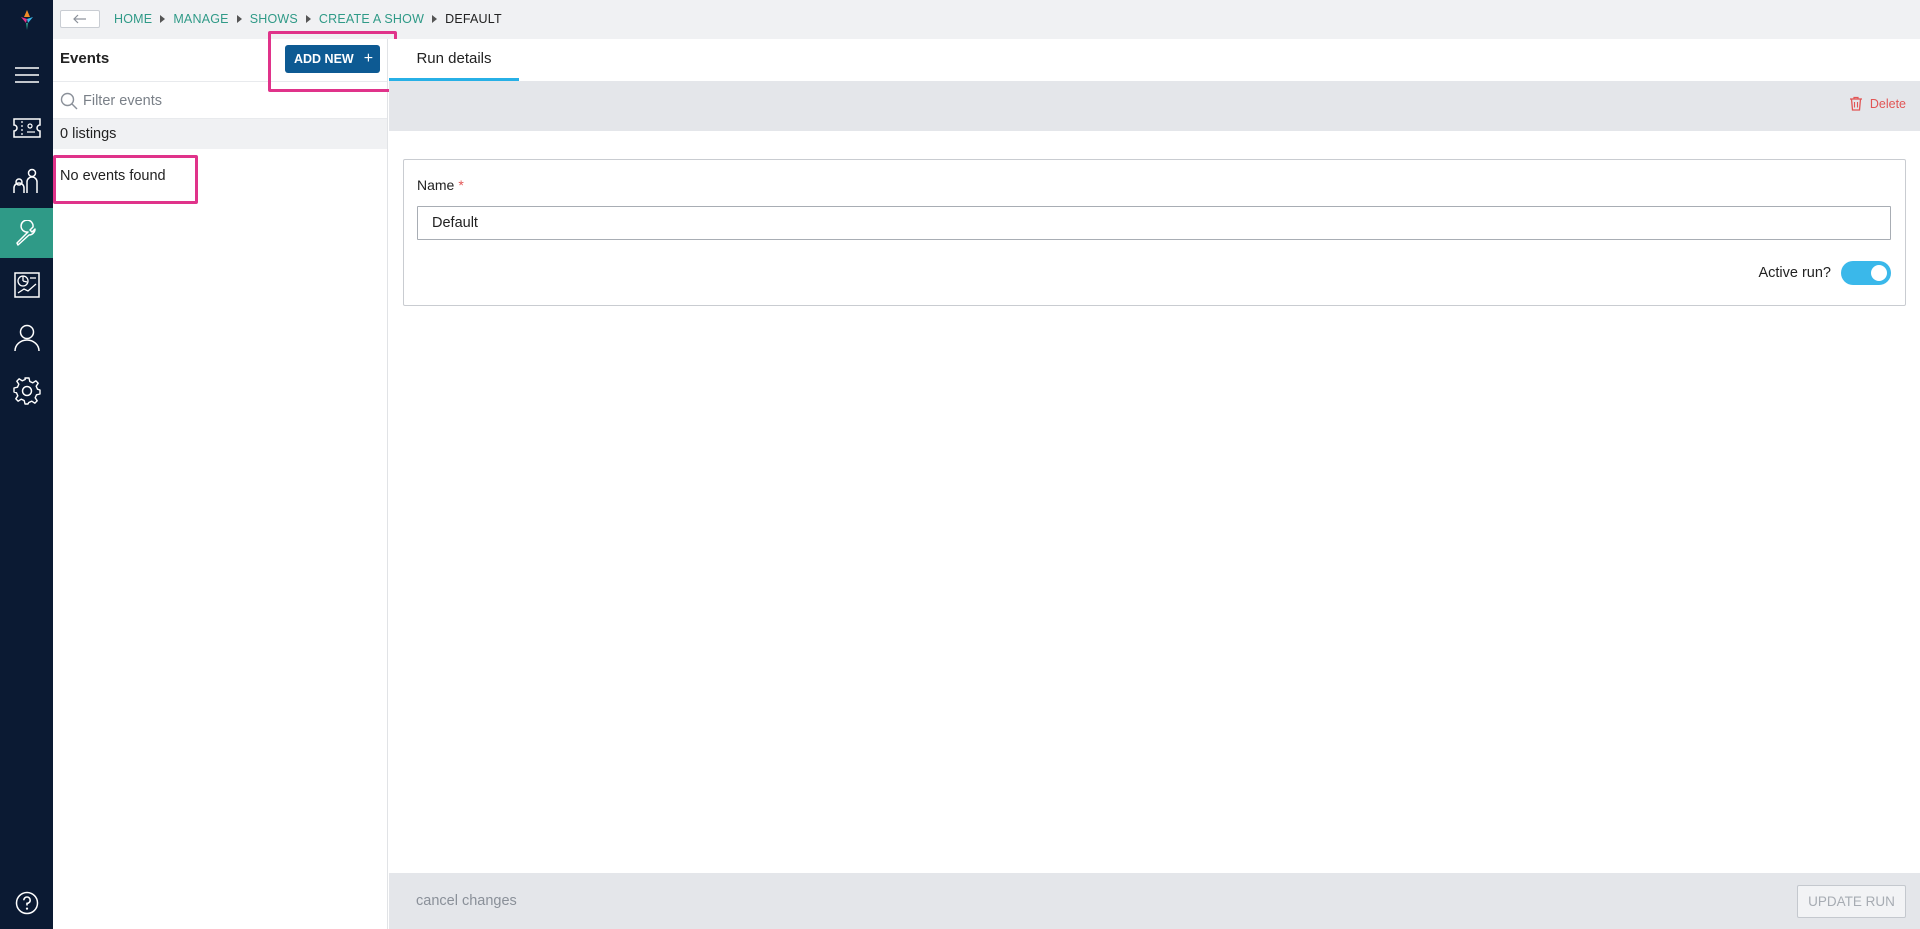 This screenshot has width=1920, height=929. I want to click on reports-icon, so click(26, 285).